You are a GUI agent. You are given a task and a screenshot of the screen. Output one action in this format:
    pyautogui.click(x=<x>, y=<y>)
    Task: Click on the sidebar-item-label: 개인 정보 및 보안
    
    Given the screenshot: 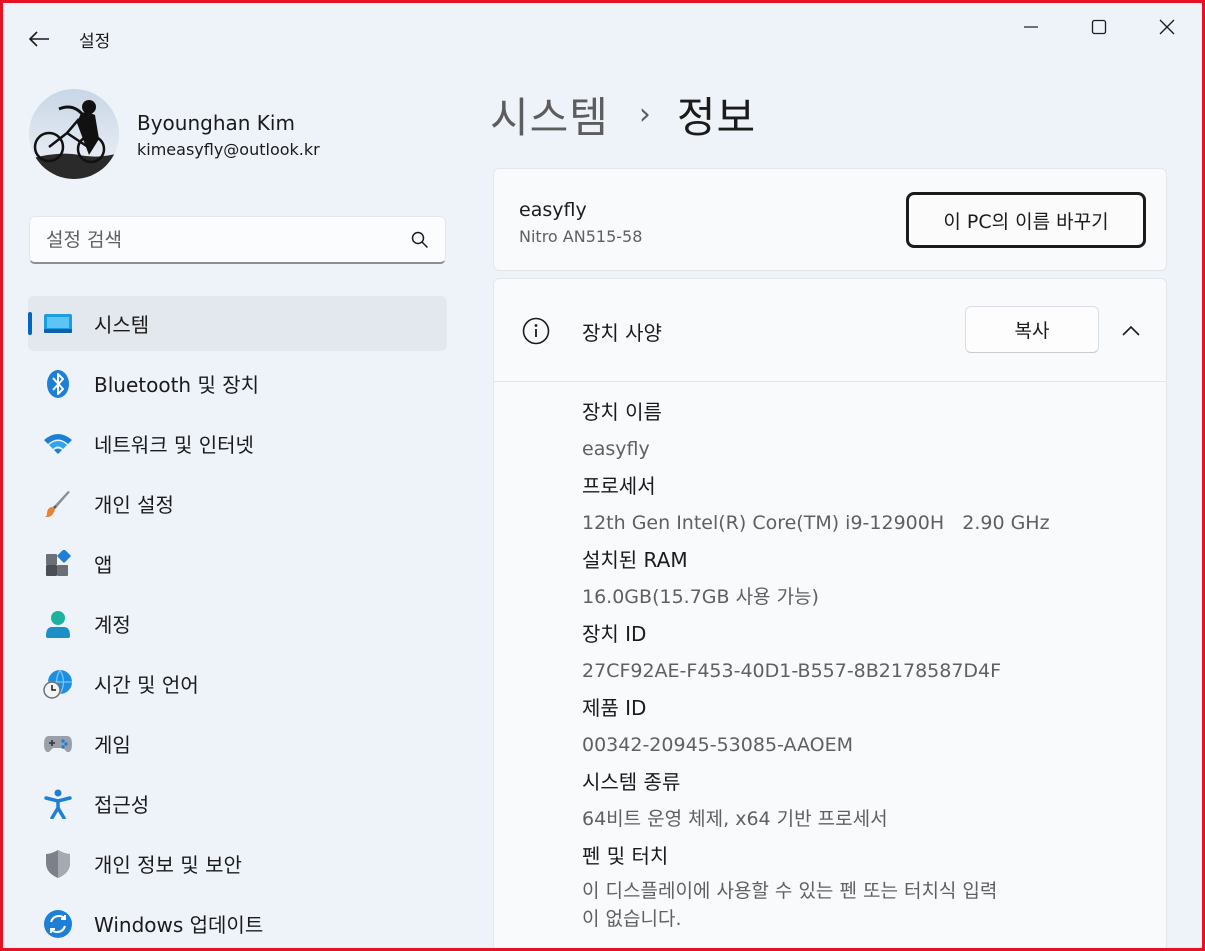 What is the action you would take?
    pyautogui.click(x=168, y=865)
    